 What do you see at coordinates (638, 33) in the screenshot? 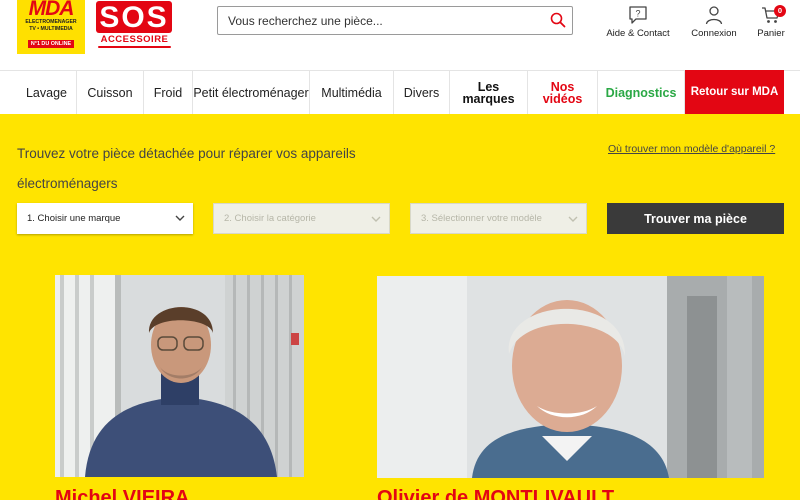
I see `help-contact-label: Aide & Contact` at bounding box center [638, 33].